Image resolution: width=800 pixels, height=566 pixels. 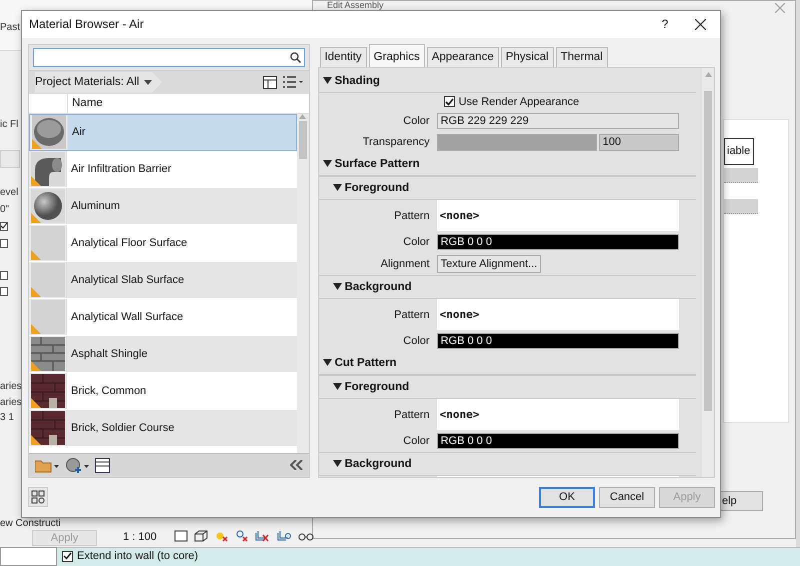 I want to click on material-row: Brick, Common, so click(x=163, y=391).